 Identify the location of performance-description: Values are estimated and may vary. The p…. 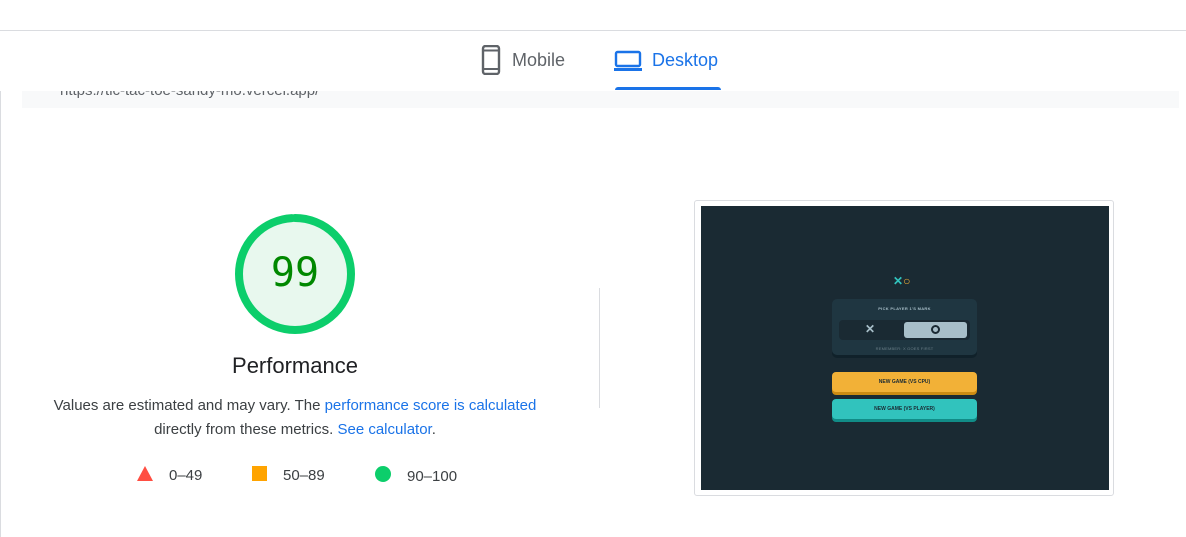
(295, 418).